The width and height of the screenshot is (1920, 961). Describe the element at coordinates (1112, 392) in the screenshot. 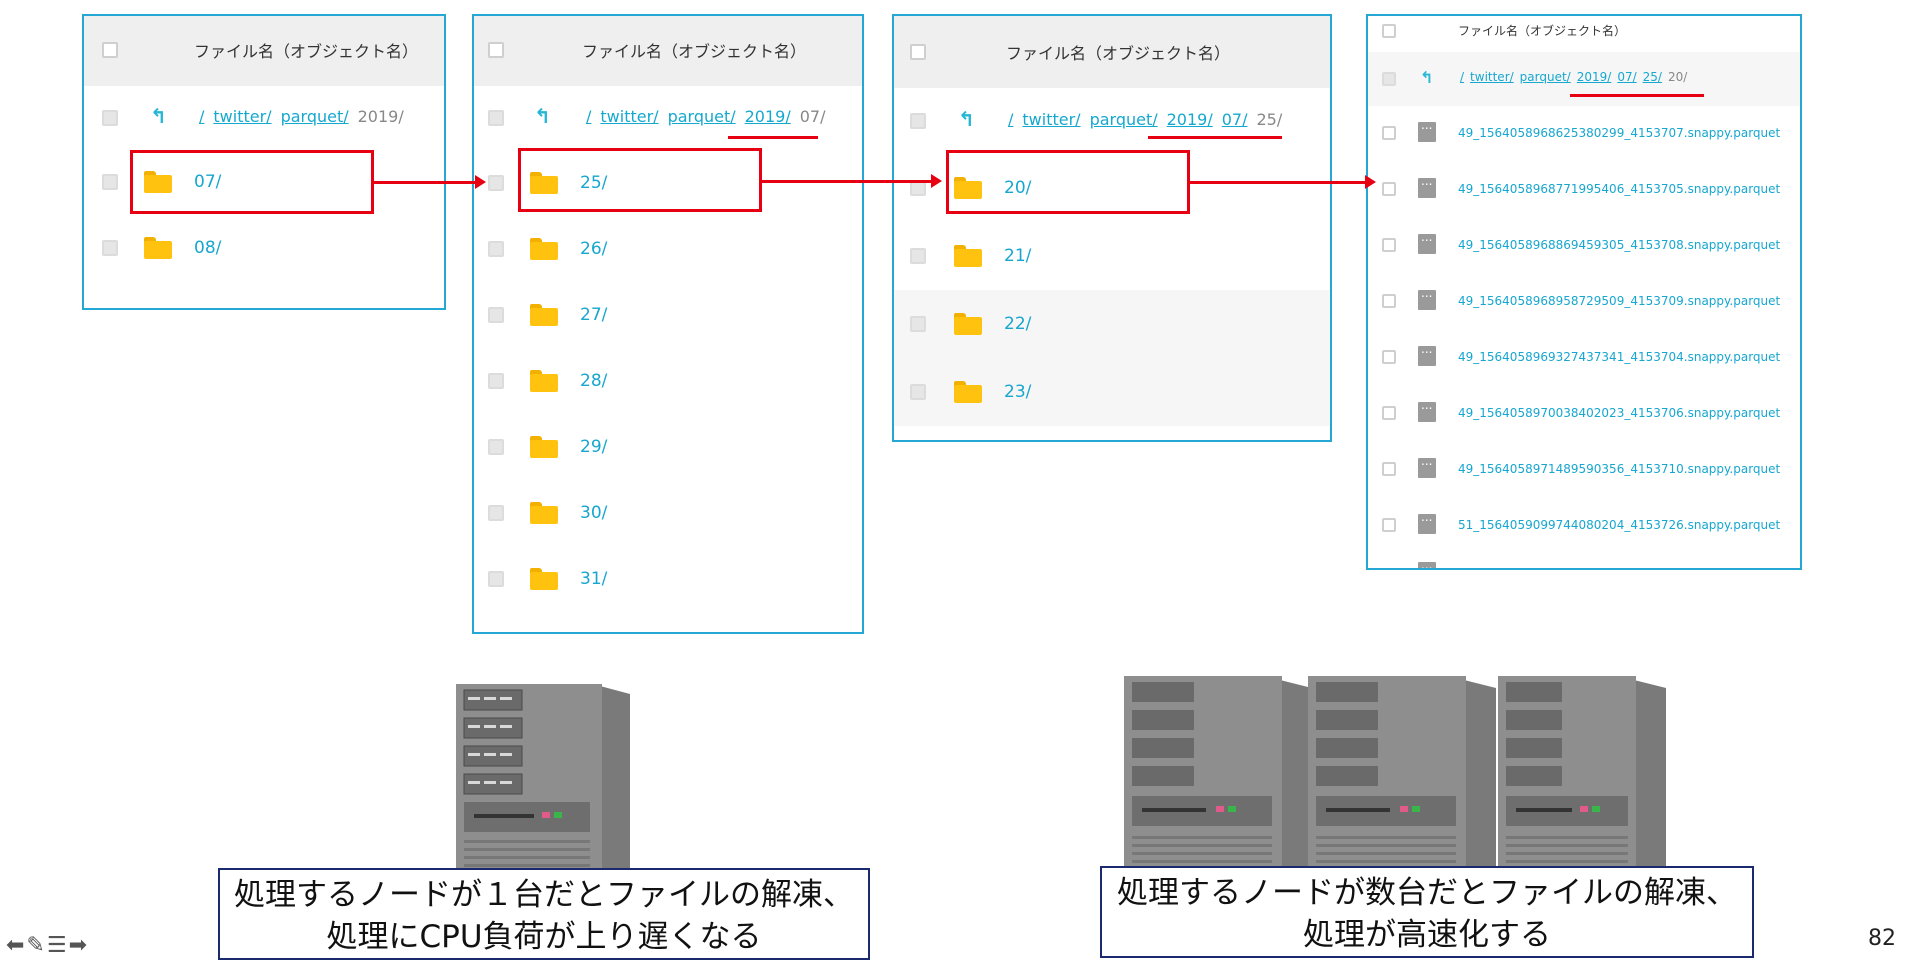

I see `list-item: 23/` at that location.